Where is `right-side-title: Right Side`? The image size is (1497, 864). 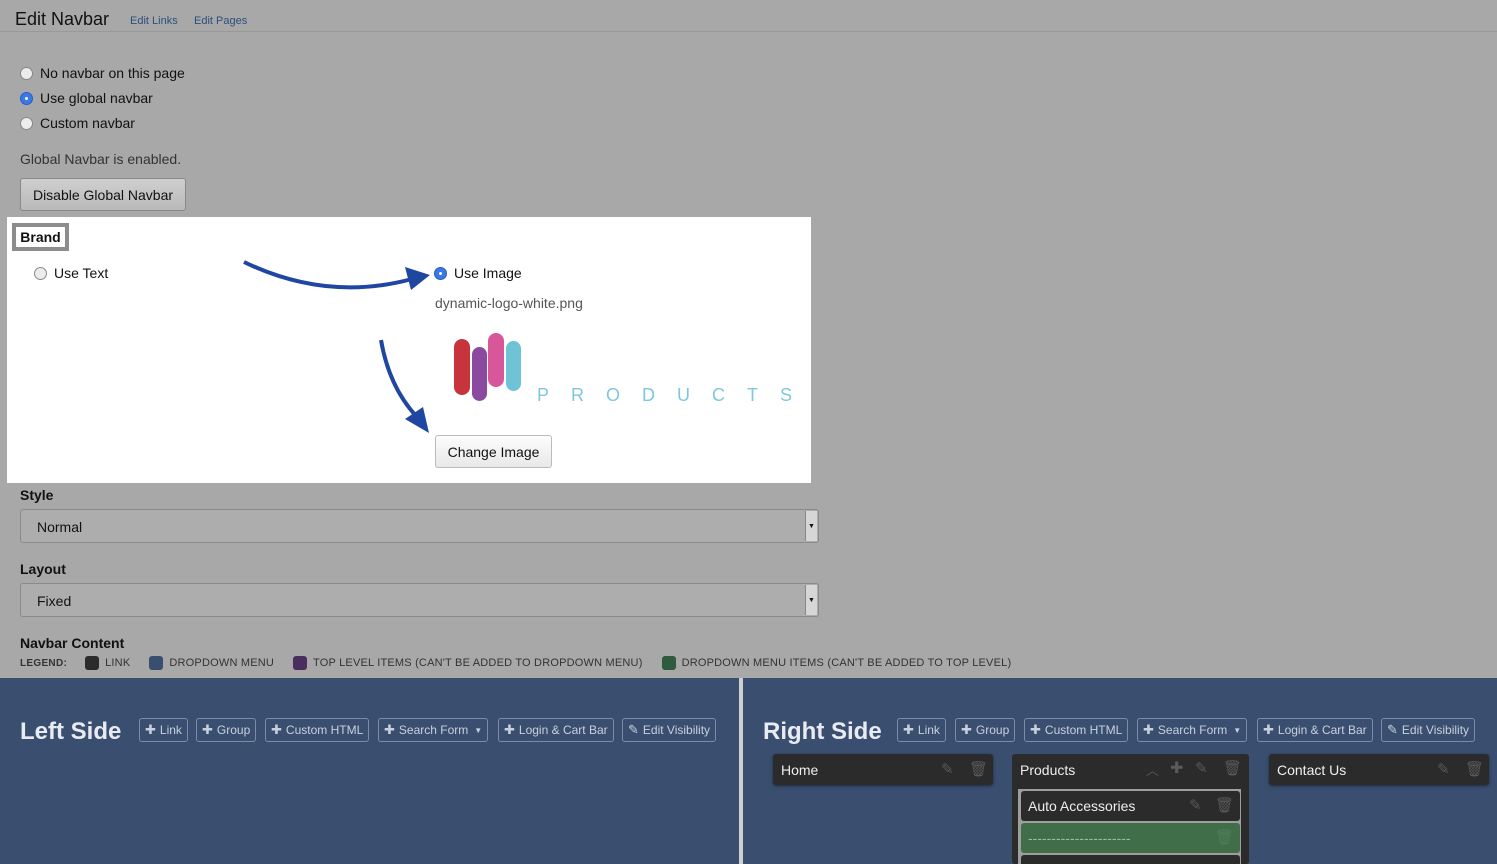
right-side-title: Right Side is located at coordinates (822, 731).